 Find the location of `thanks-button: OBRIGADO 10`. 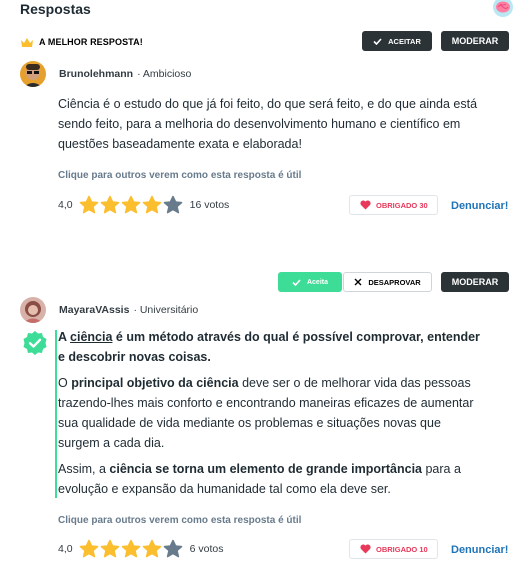

thanks-button: OBRIGADO 10 is located at coordinates (393, 549).